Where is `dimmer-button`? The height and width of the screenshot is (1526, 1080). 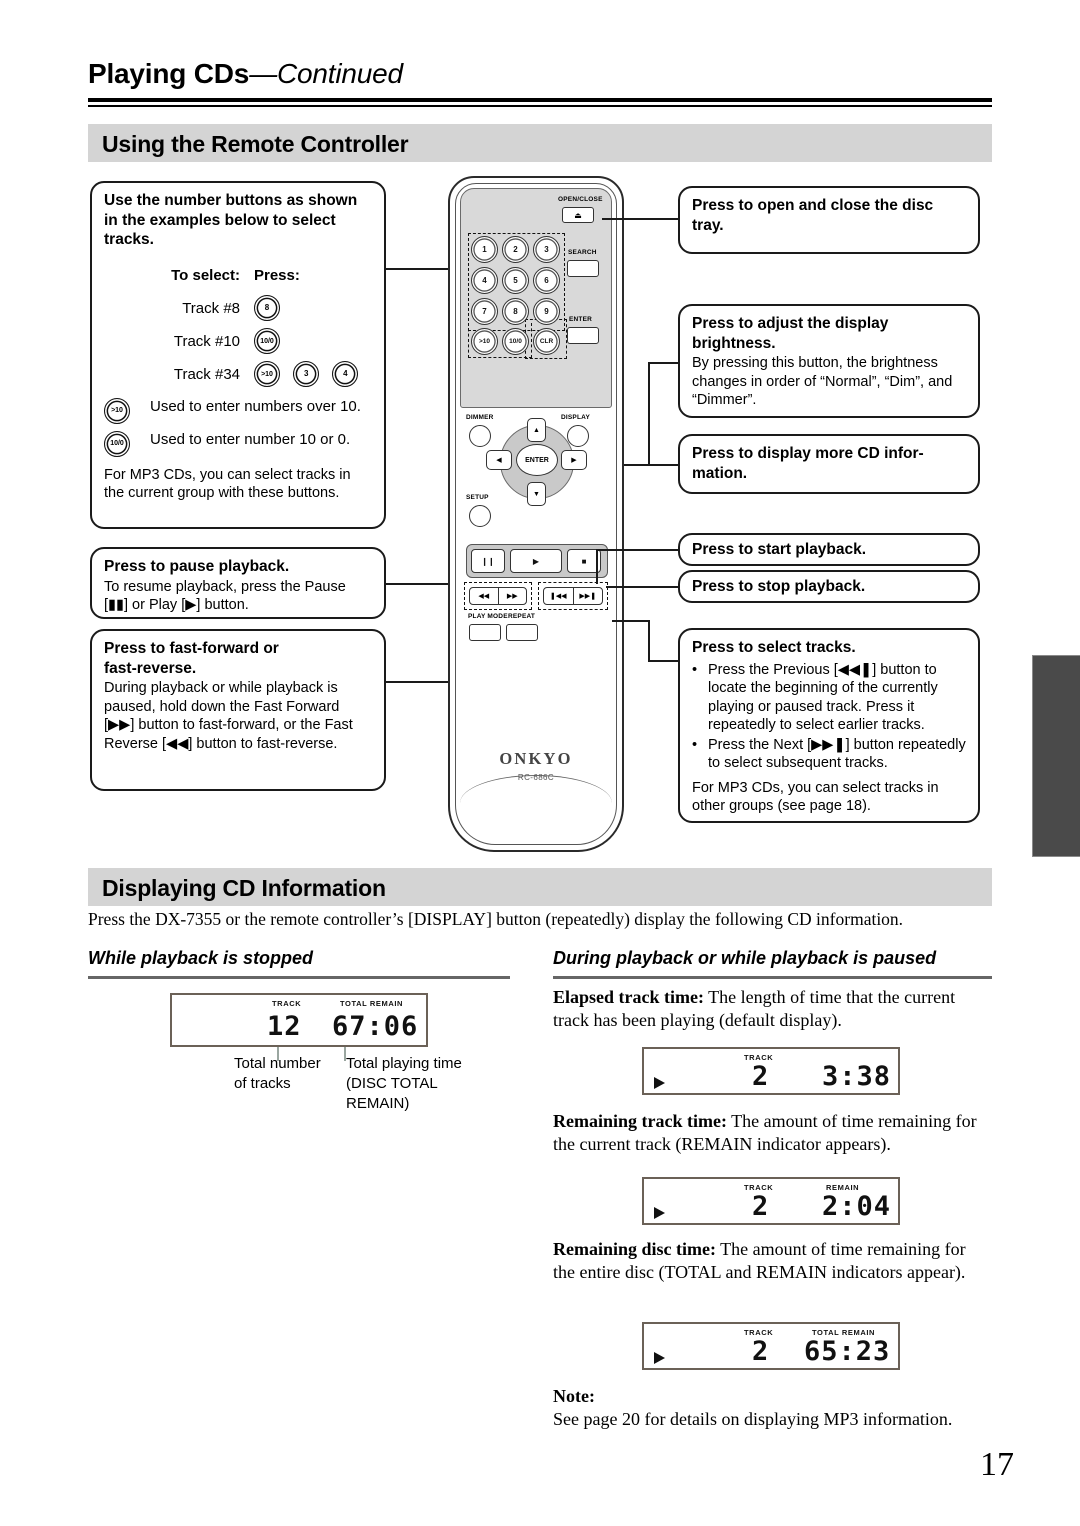 dimmer-button is located at coordinates (480, 436).